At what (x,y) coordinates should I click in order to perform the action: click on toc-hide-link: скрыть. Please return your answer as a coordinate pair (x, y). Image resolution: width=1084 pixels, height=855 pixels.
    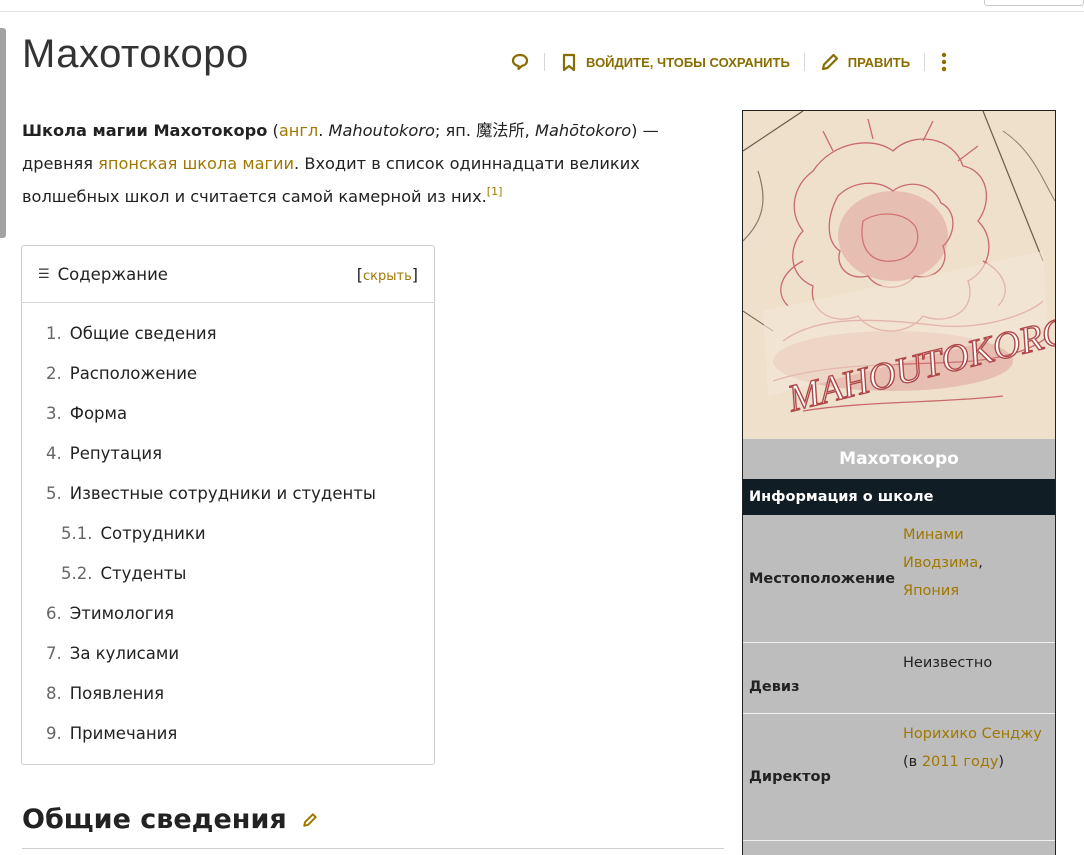
    Looking at the image, I should click on (387, 276).